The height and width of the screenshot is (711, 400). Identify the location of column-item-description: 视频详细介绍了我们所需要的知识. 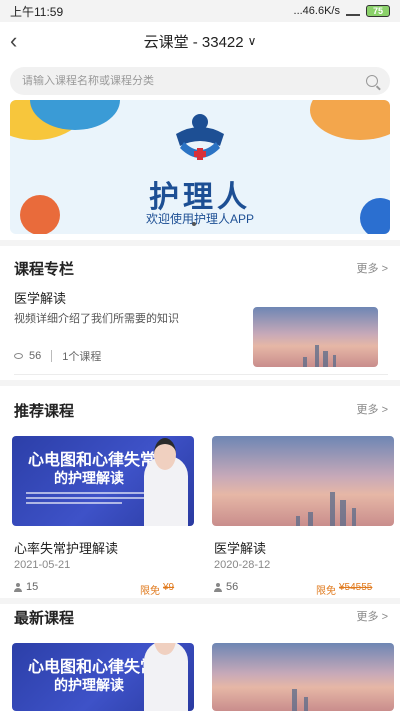
(96, 319).